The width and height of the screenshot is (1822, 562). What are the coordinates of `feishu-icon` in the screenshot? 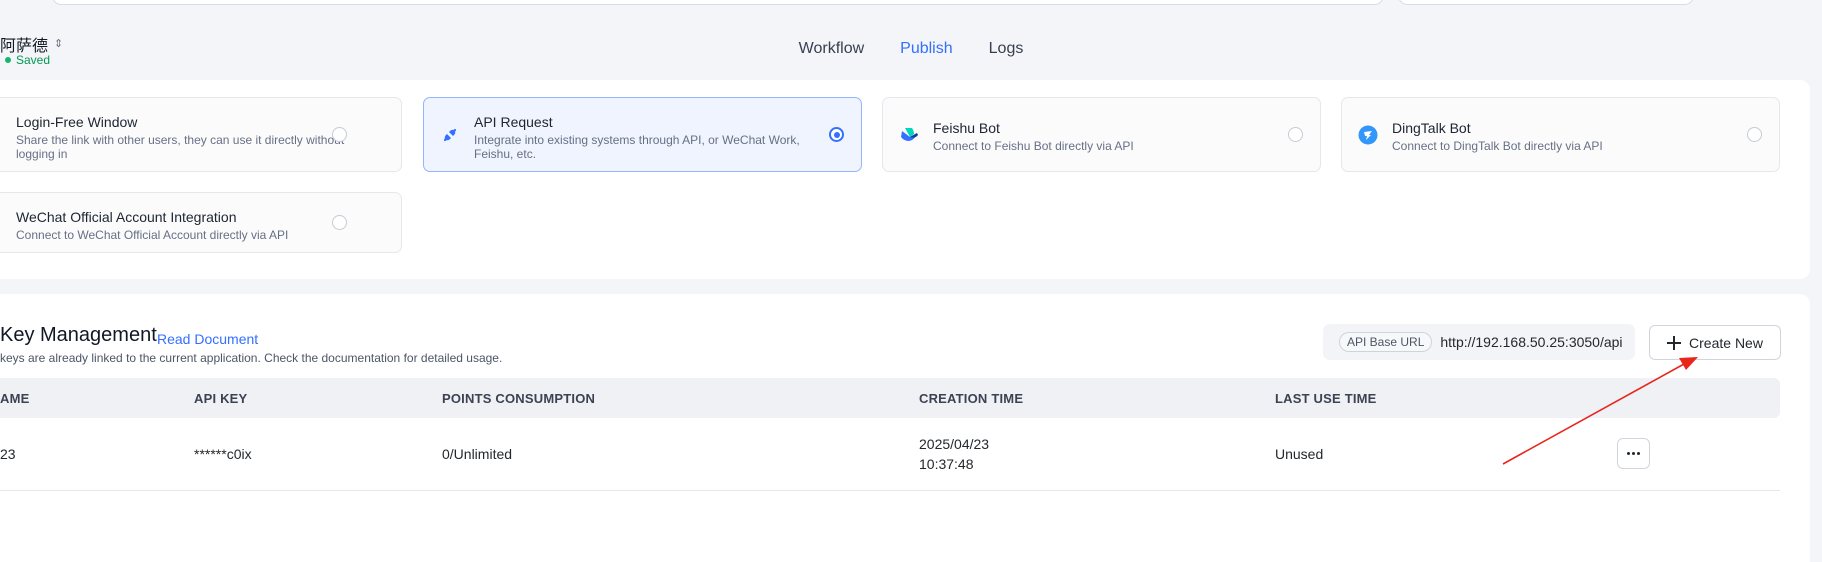 It's located at (909, 134).